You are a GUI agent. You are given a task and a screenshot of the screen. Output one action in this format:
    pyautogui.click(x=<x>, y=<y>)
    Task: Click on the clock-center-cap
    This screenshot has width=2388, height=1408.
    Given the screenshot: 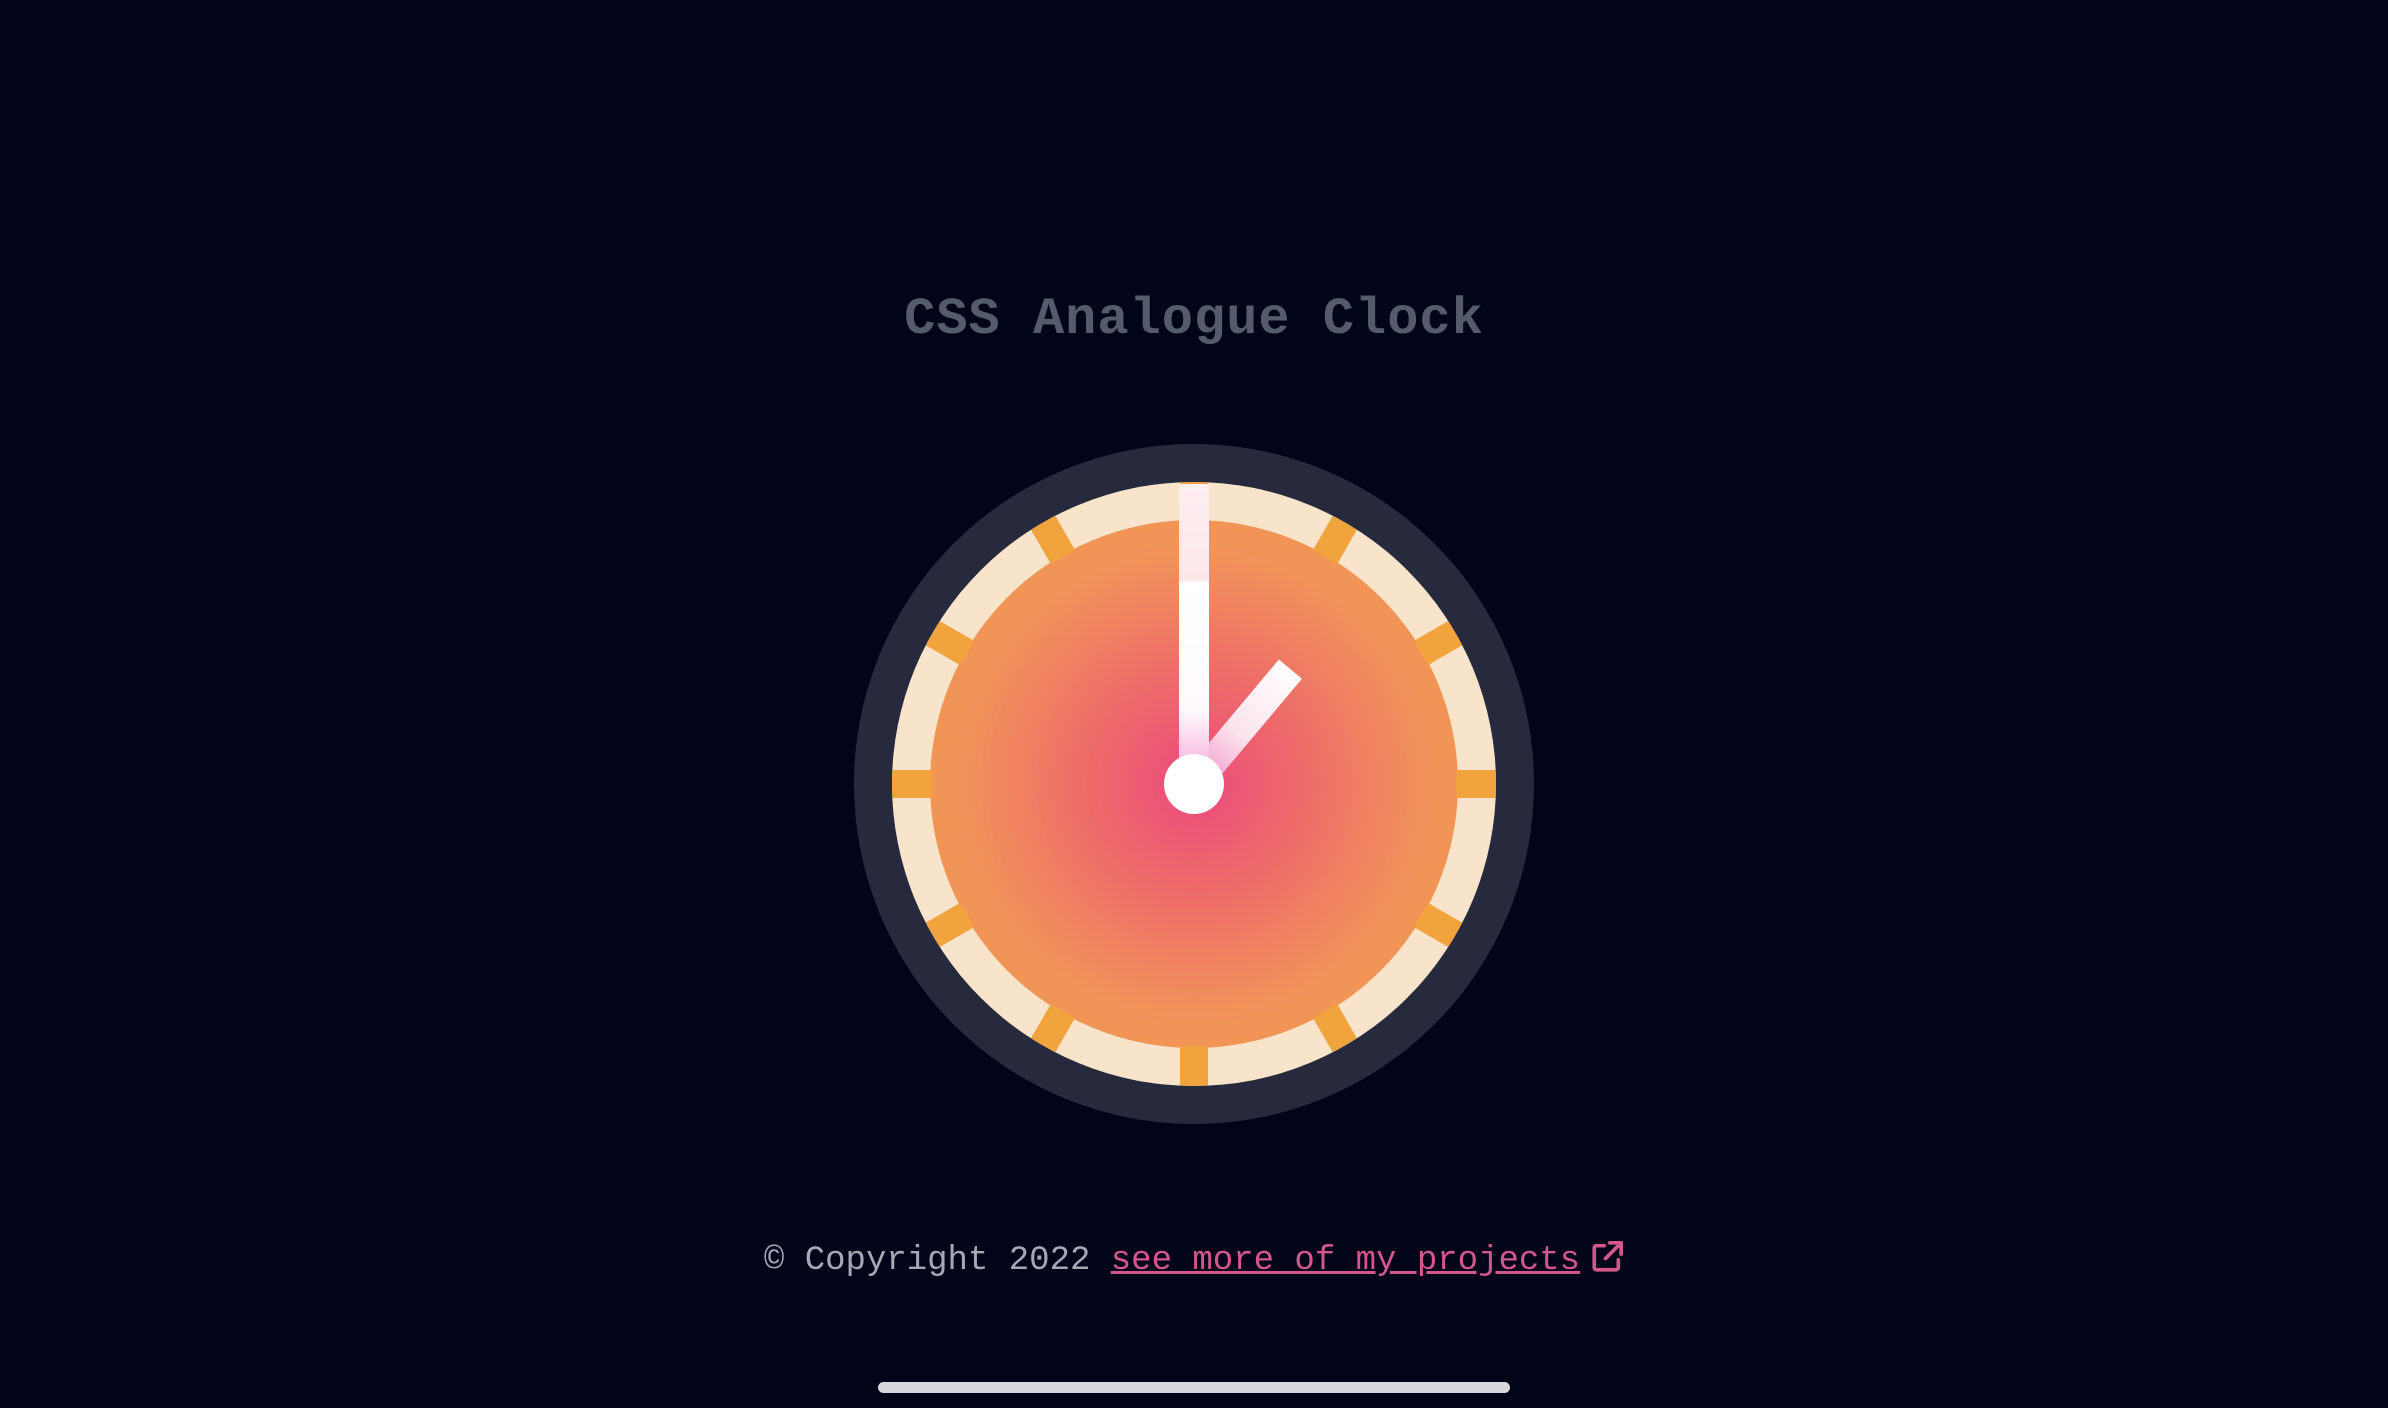 What is the action you would take?
    pyautogui.click(x=1194, y=784)
    